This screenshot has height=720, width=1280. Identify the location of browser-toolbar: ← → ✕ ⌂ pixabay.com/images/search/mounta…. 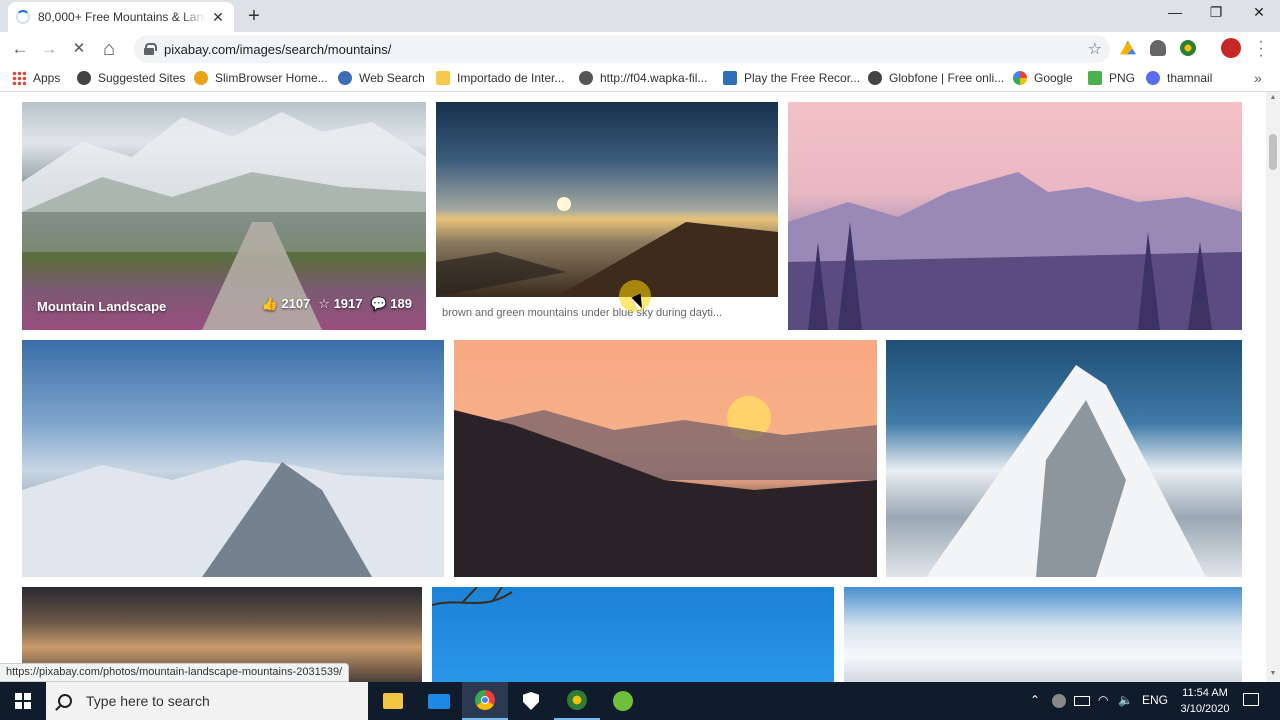
(640, 49).